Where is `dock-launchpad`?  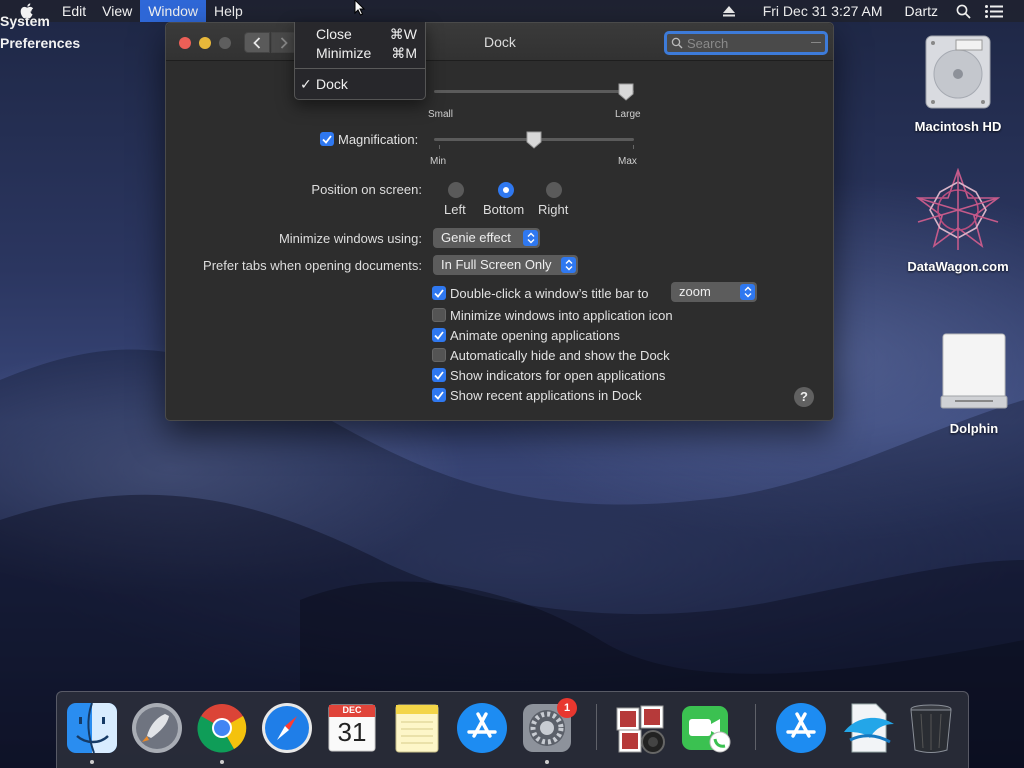 dock-launchpad is located at coordinates (157, 728).